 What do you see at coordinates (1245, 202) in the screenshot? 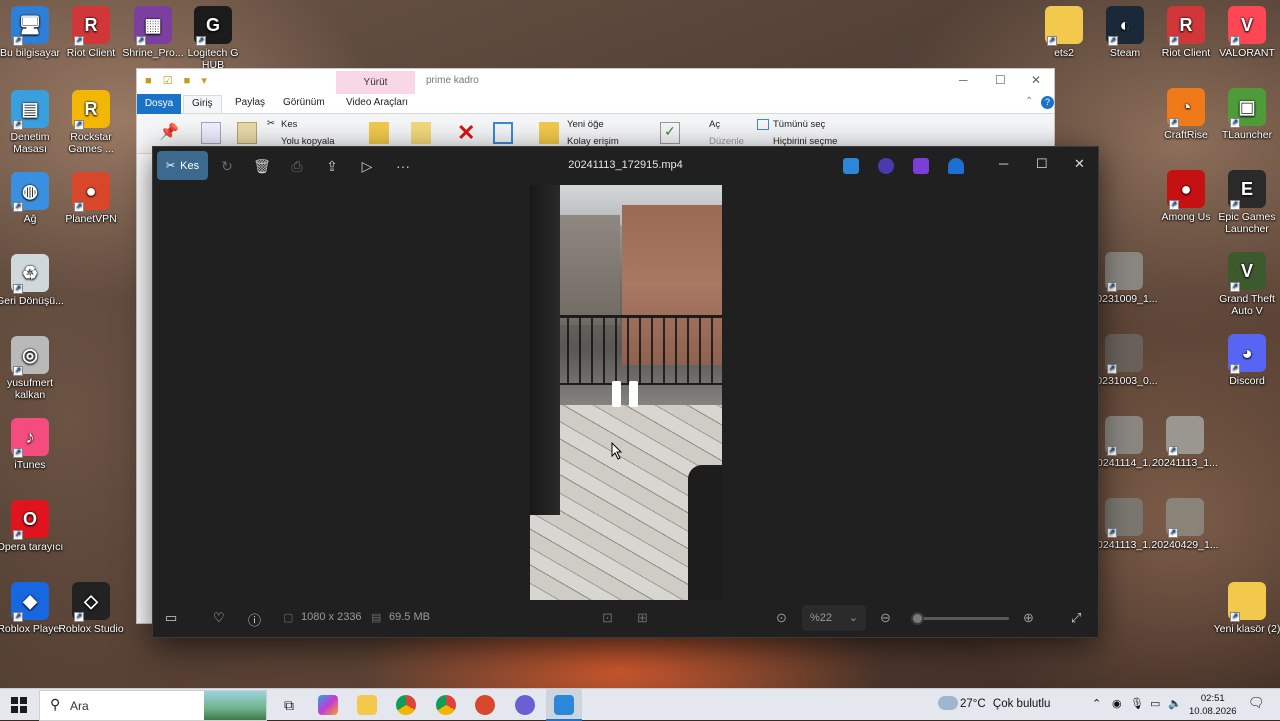
I see `desktop-icon: E ↗ Epic Games Launcher` at bounding box center [1245, 202].